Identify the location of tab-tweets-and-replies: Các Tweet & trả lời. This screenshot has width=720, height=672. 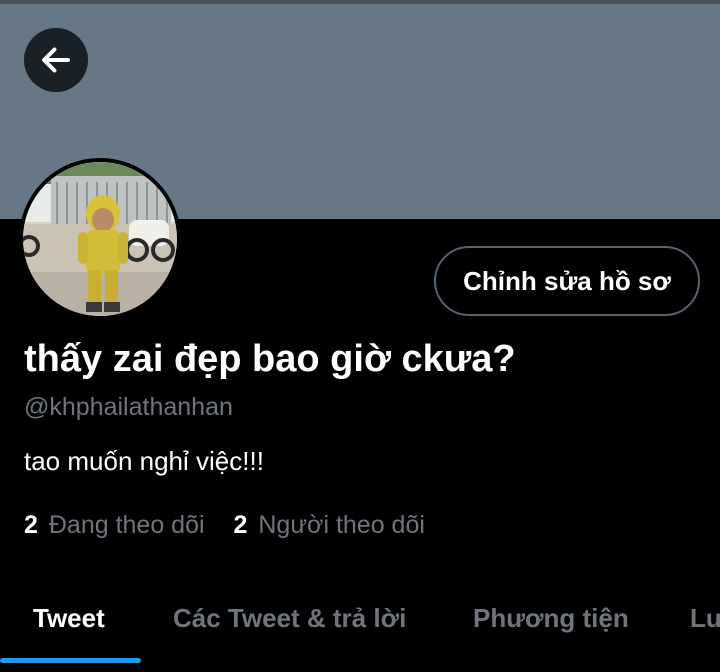
(289, 618).